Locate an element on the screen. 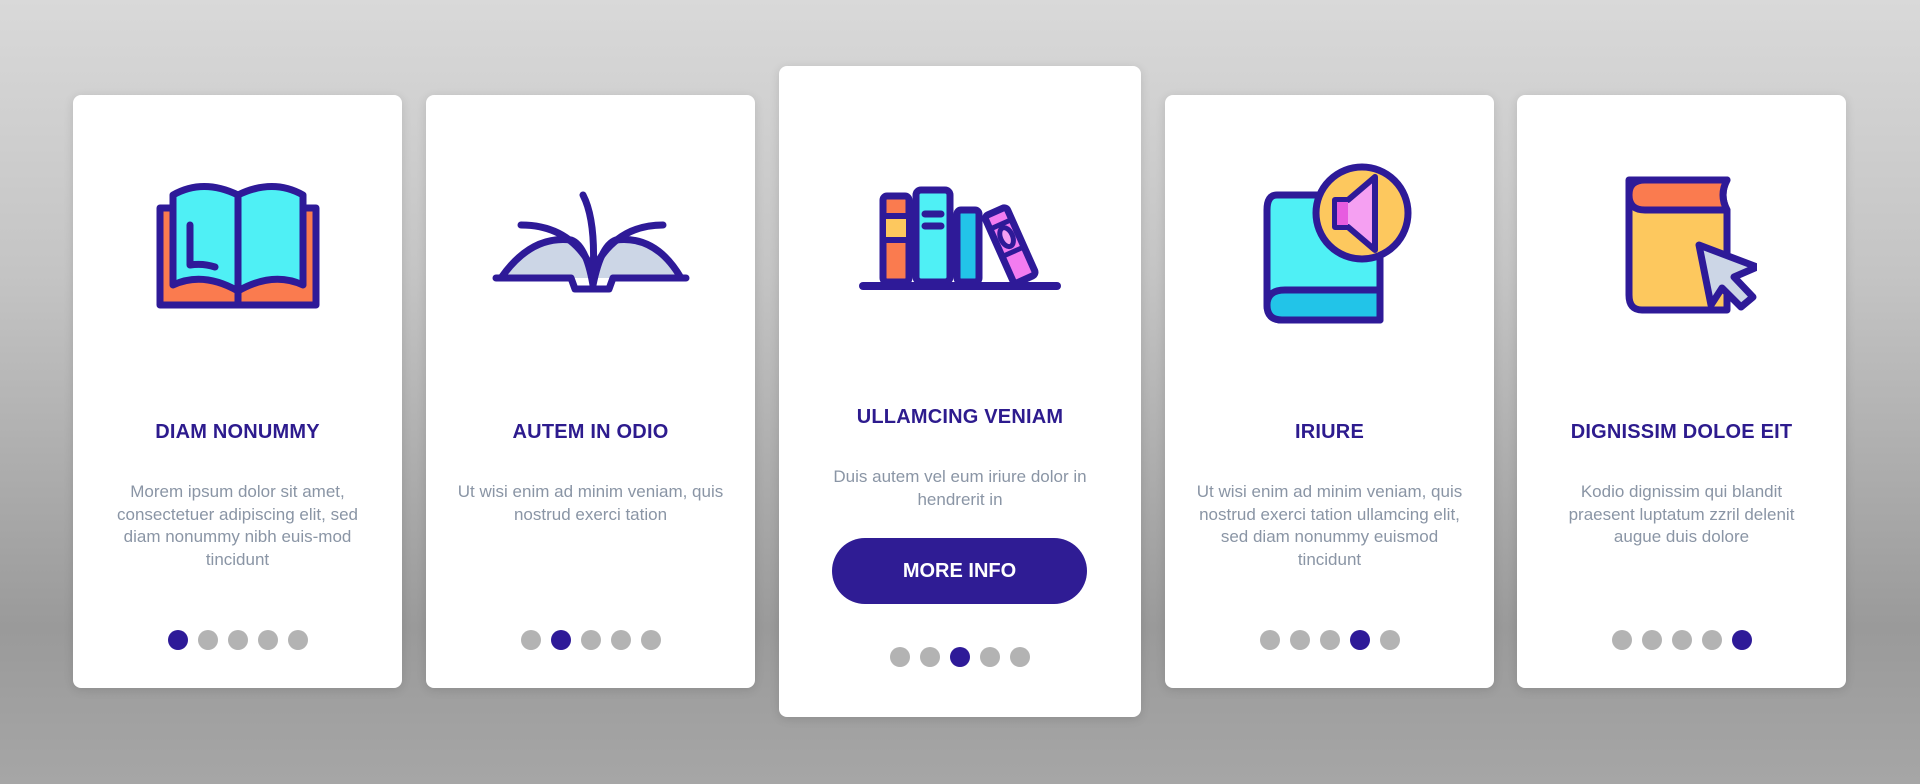 The height and width of the screenshot is (784, 1920). audiobook-icon is located at coordinates (1329, 245).